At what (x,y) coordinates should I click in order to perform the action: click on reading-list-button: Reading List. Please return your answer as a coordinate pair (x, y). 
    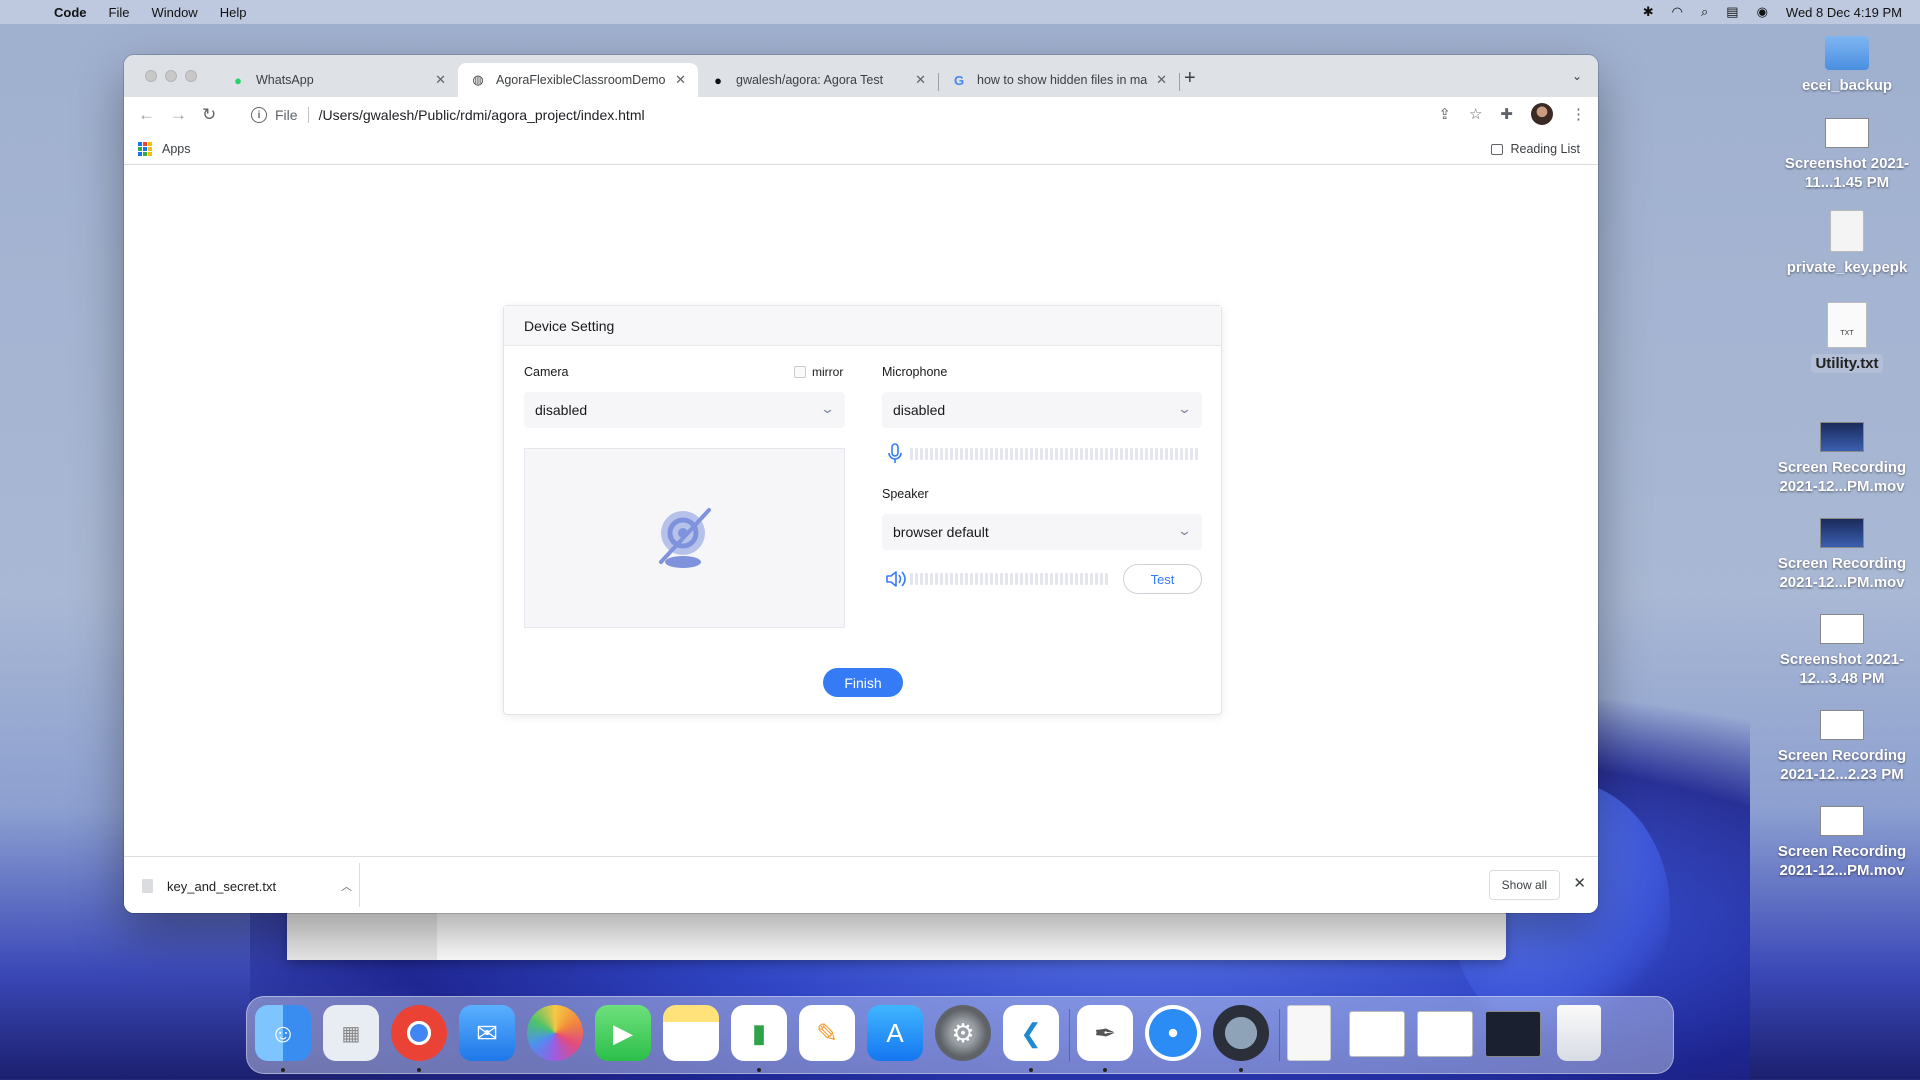
    Looking at the image, I should click on (1535, 149).